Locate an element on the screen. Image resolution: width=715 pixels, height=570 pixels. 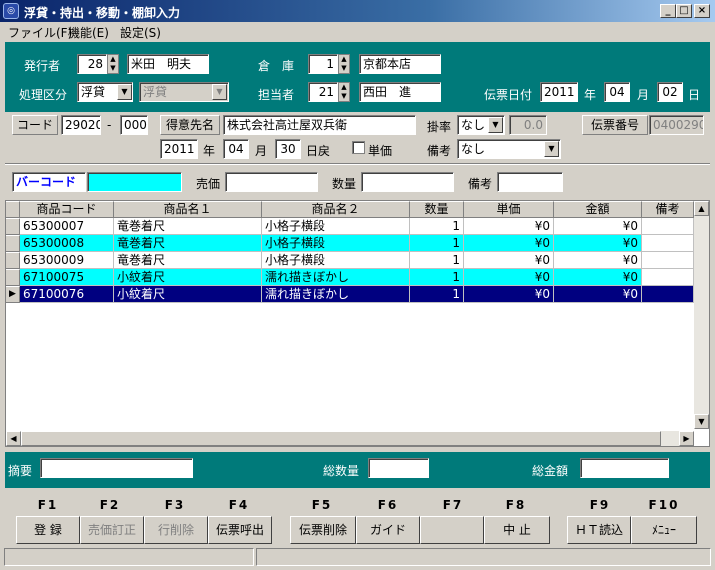
table-cell-code: 65300008 is located at coordinates (67, 243).